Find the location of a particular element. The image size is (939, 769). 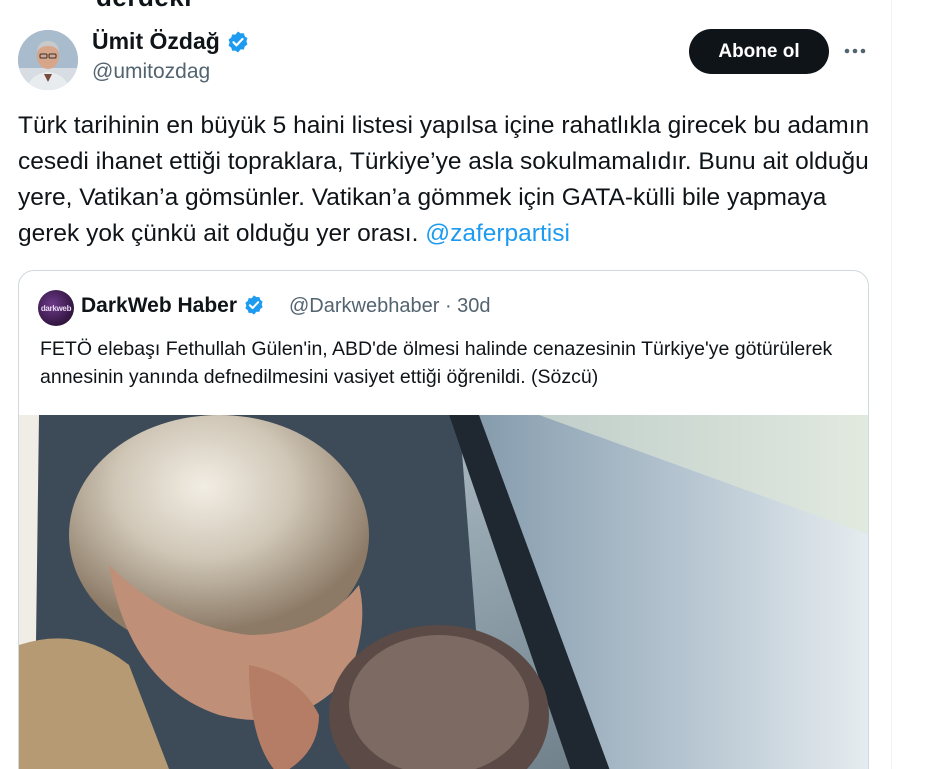

author-photo is located at coordinates (48, 60).